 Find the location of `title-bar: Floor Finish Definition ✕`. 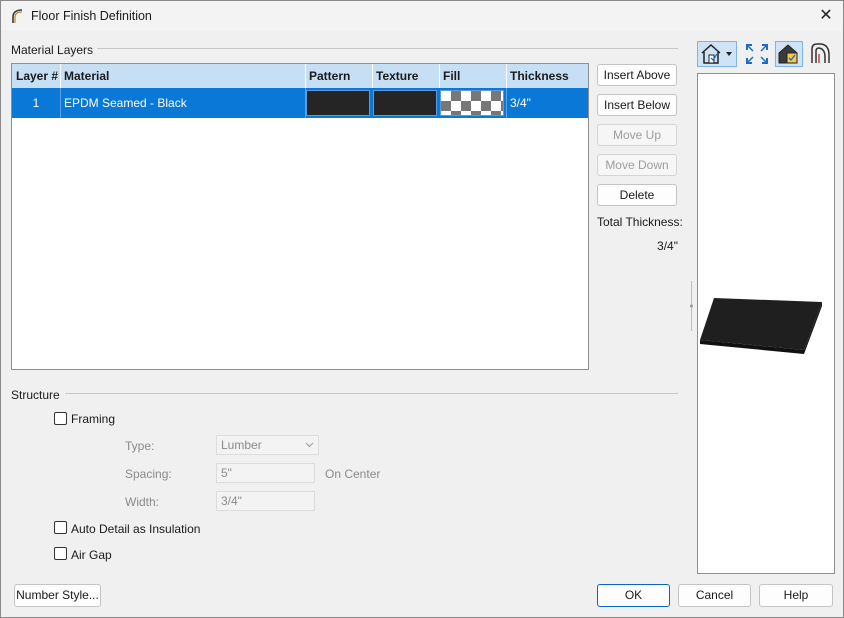

title-bar: Floor Finish Definition ✕ is located at coordinates (422, 16).